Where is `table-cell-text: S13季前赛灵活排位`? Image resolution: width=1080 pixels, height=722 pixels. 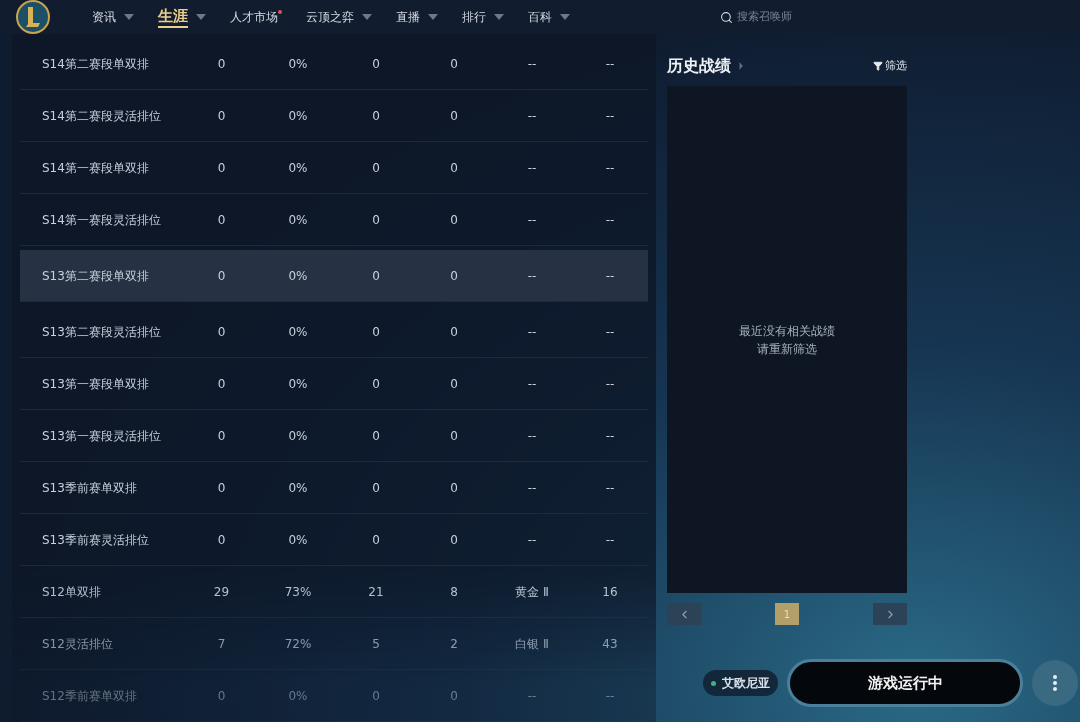
table-cell-text: S13季前赛灵活排位 is located at coordinates (95, 540).